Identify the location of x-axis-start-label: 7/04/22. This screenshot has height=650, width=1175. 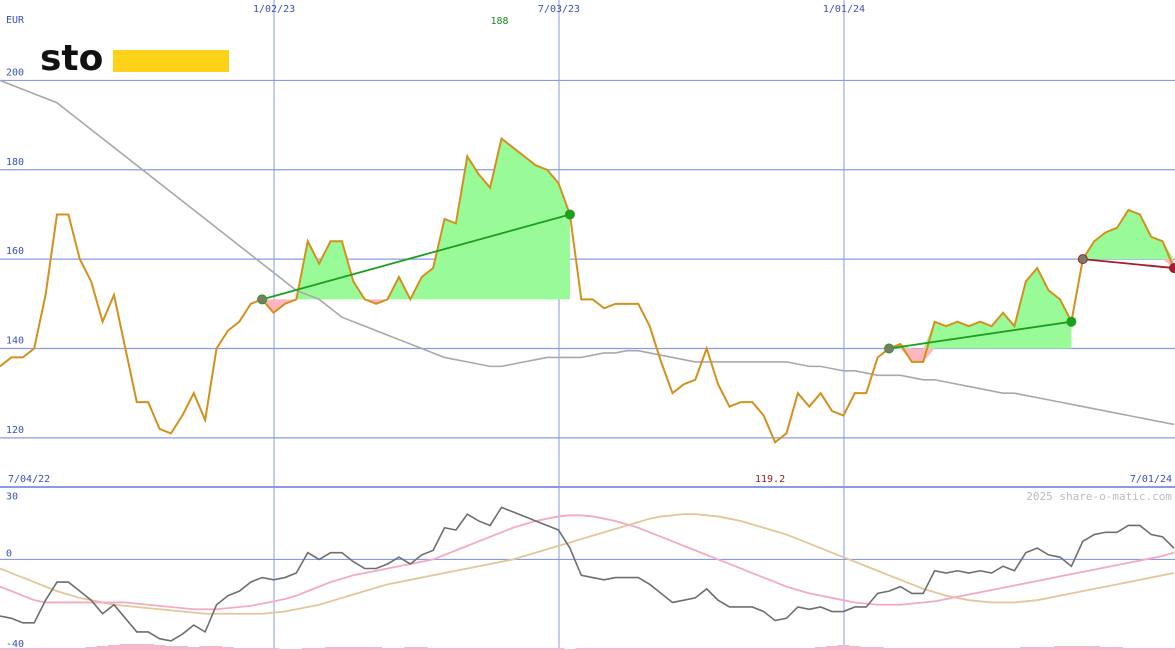
(29, 479).